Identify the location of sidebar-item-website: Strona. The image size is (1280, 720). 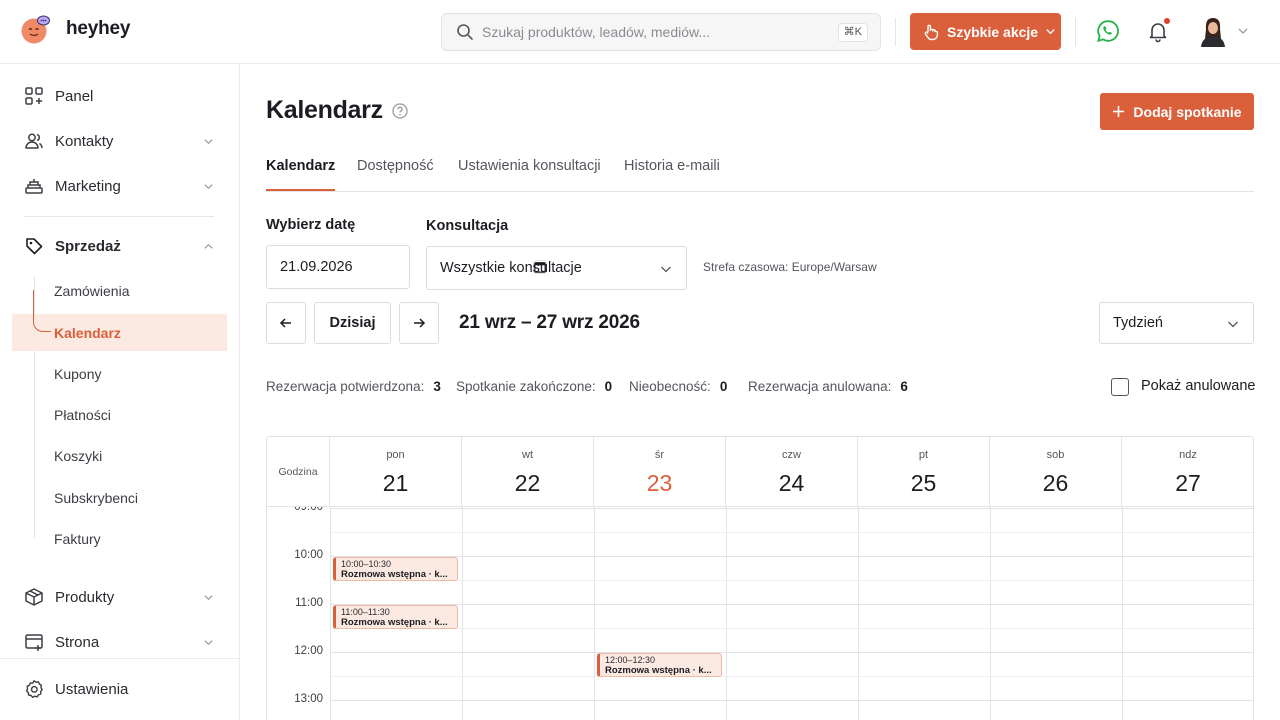
(120, 642).